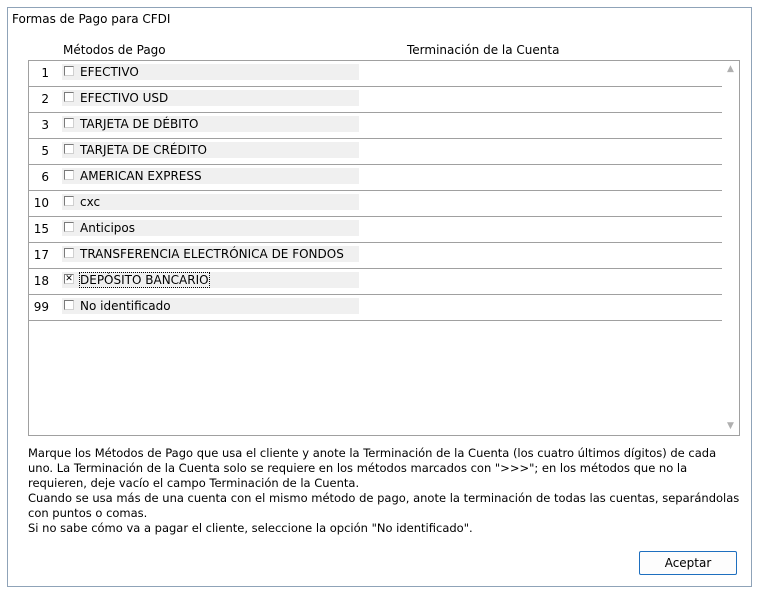 The image size is (760, 595). Describe the element at coordinates (210, 228) in the screenshot. I see `payment-method-field: Anticipos` at that location.